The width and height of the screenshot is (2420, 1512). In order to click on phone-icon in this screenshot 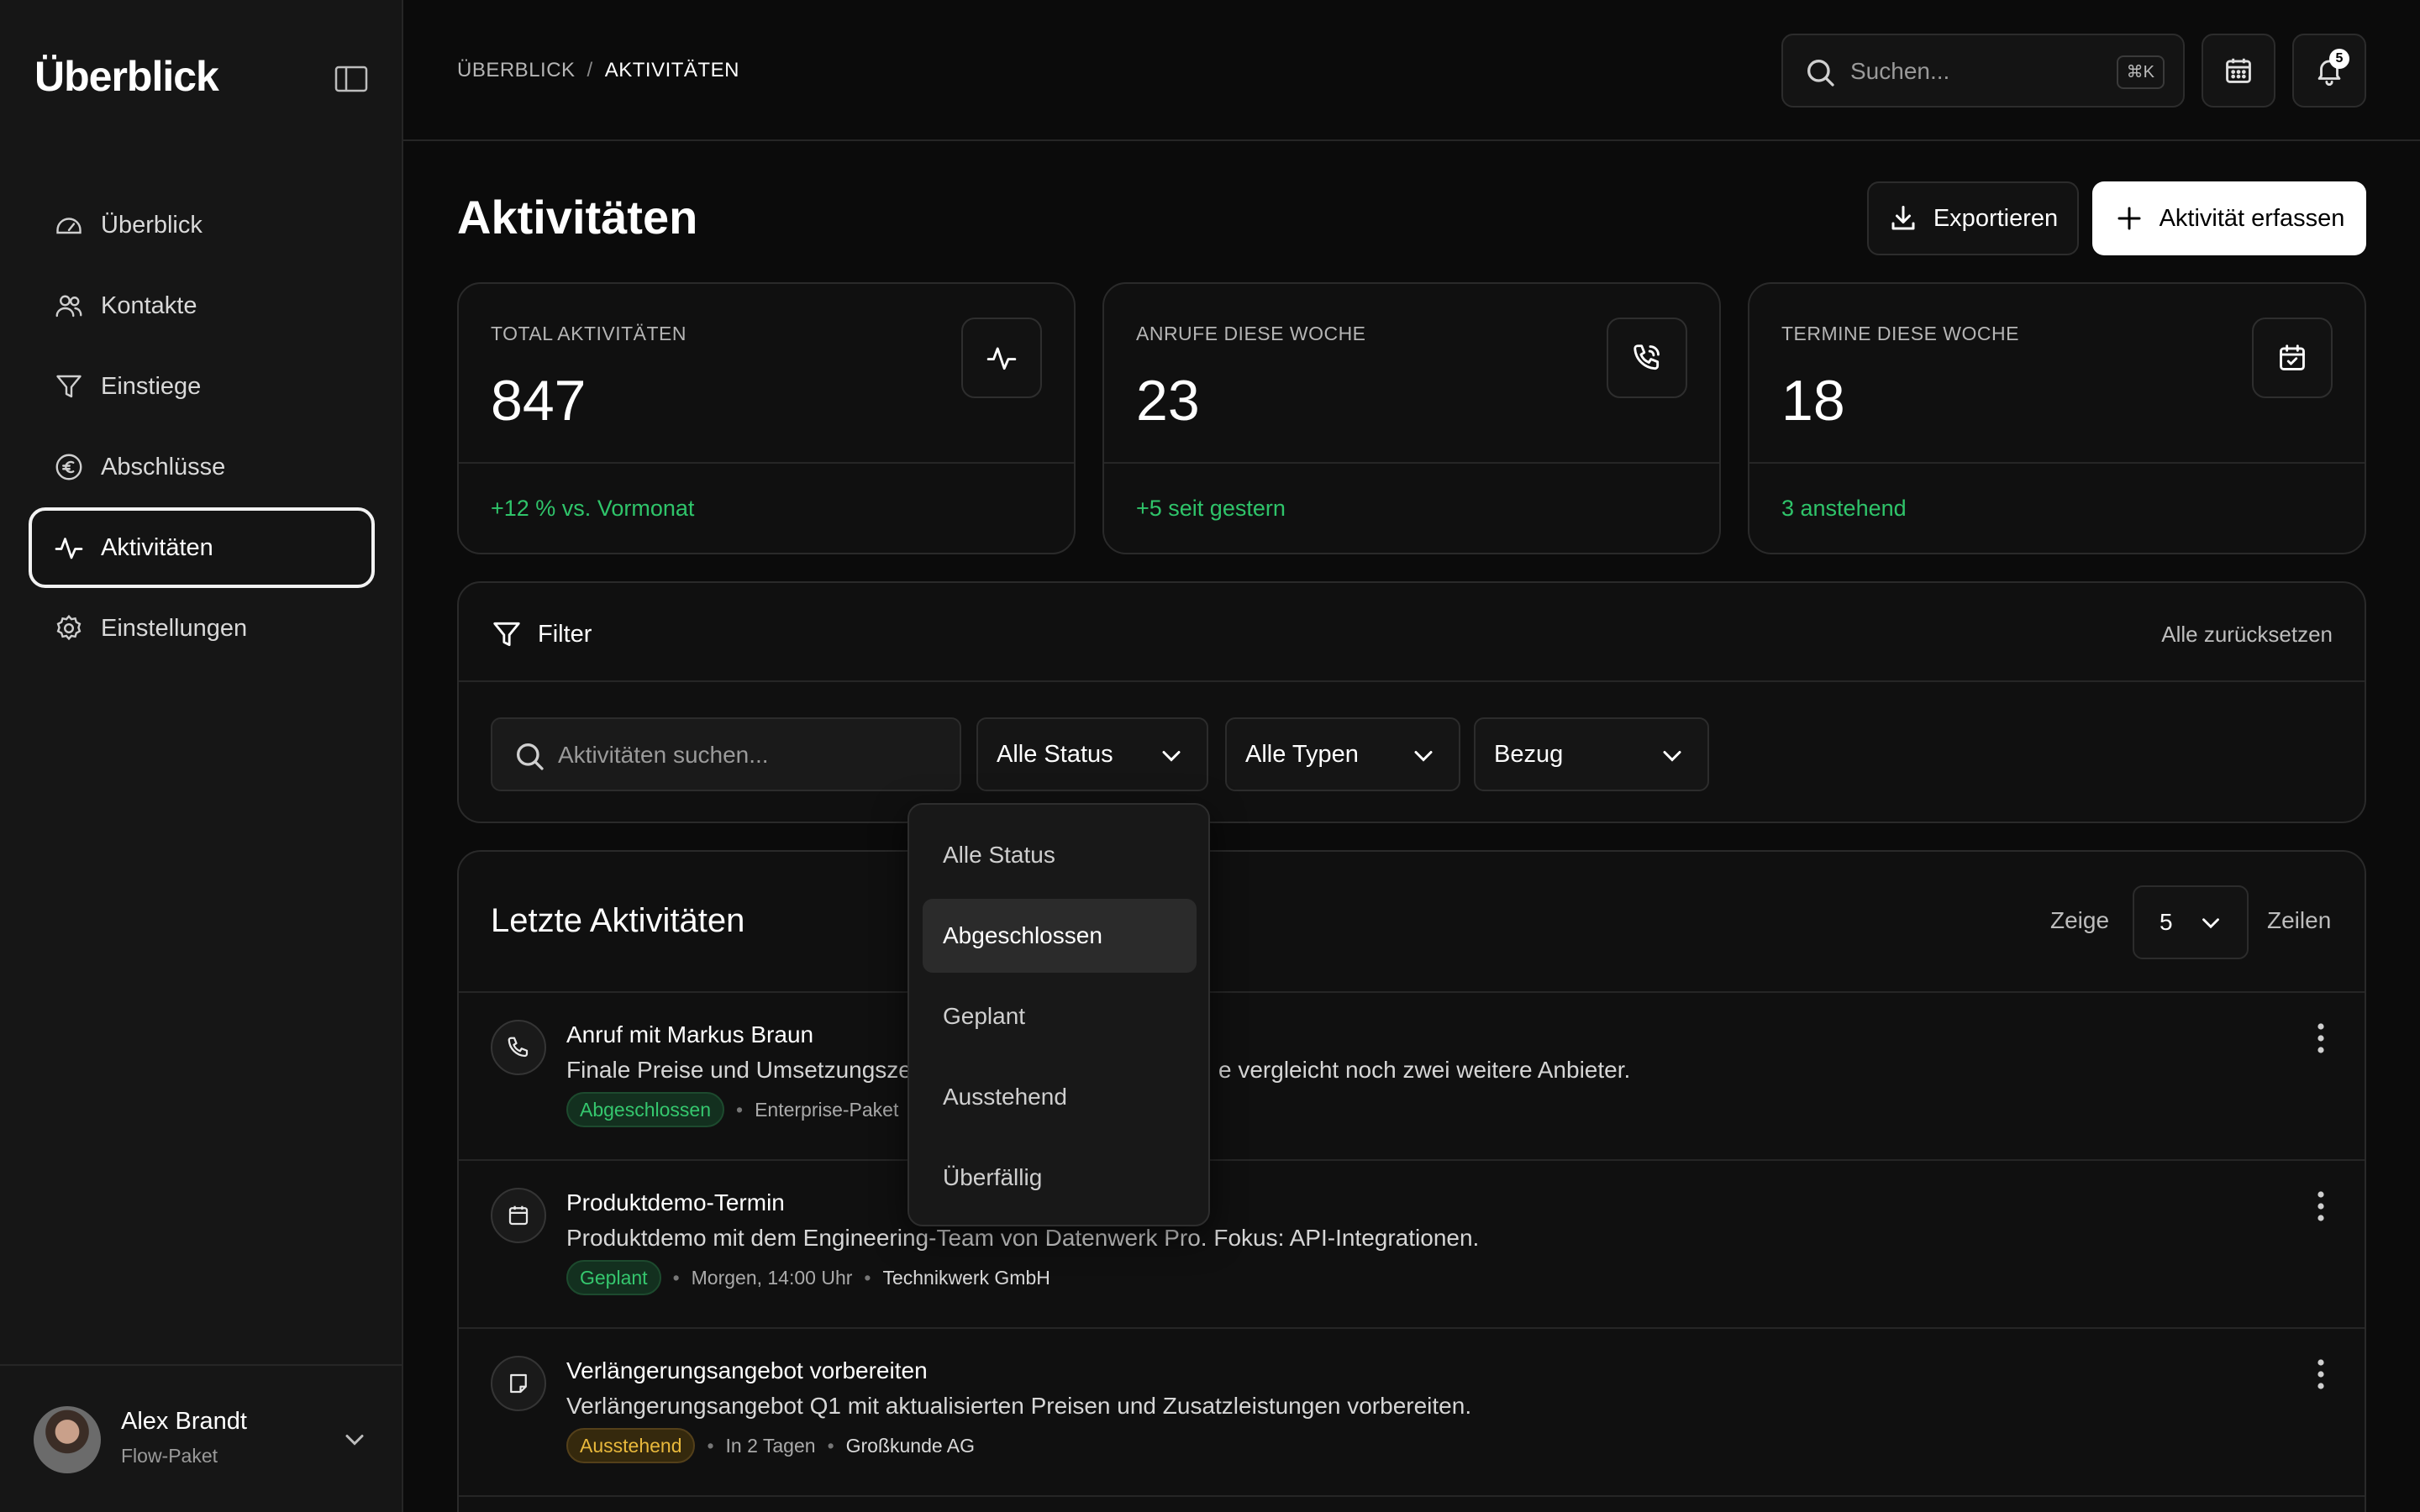, I will do `click(518, 1047)`.